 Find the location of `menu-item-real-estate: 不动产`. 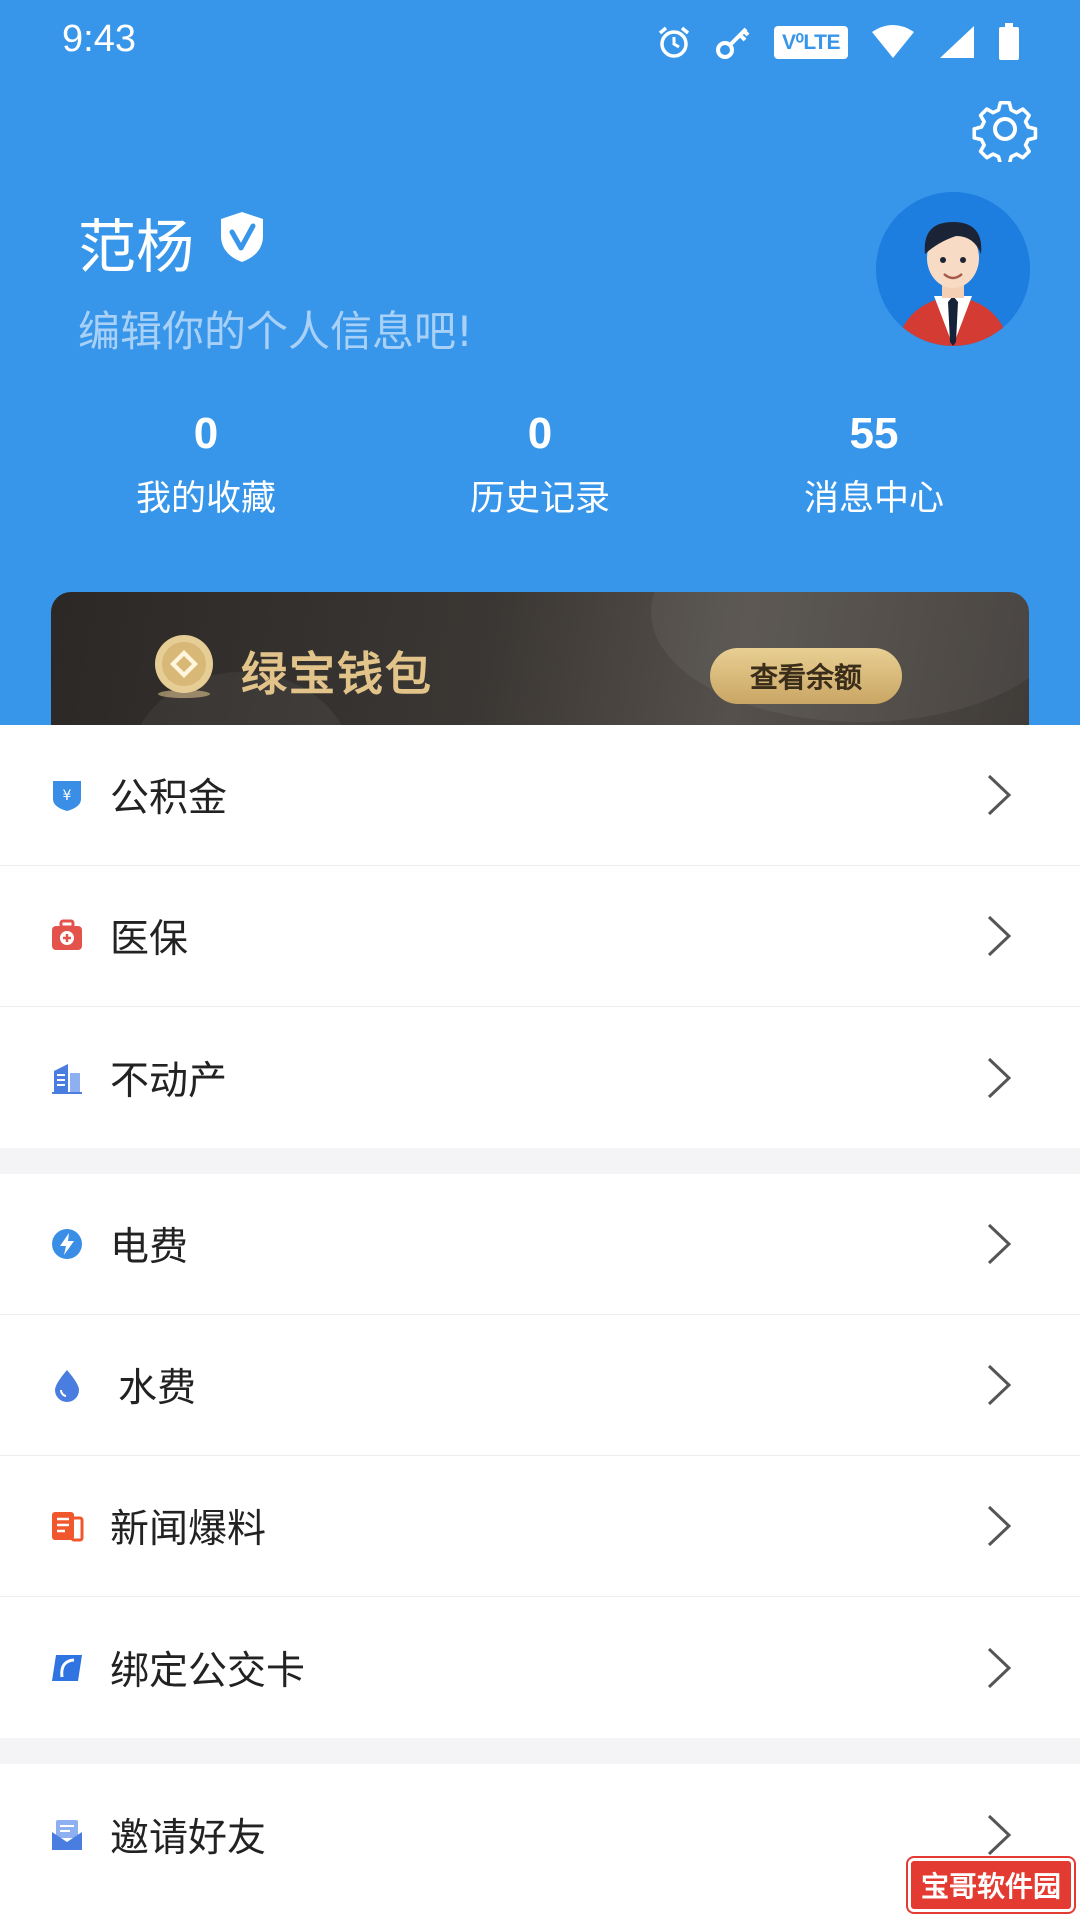

menu-item-real-estate: 不动产 is located at coordinates (540, 1077).